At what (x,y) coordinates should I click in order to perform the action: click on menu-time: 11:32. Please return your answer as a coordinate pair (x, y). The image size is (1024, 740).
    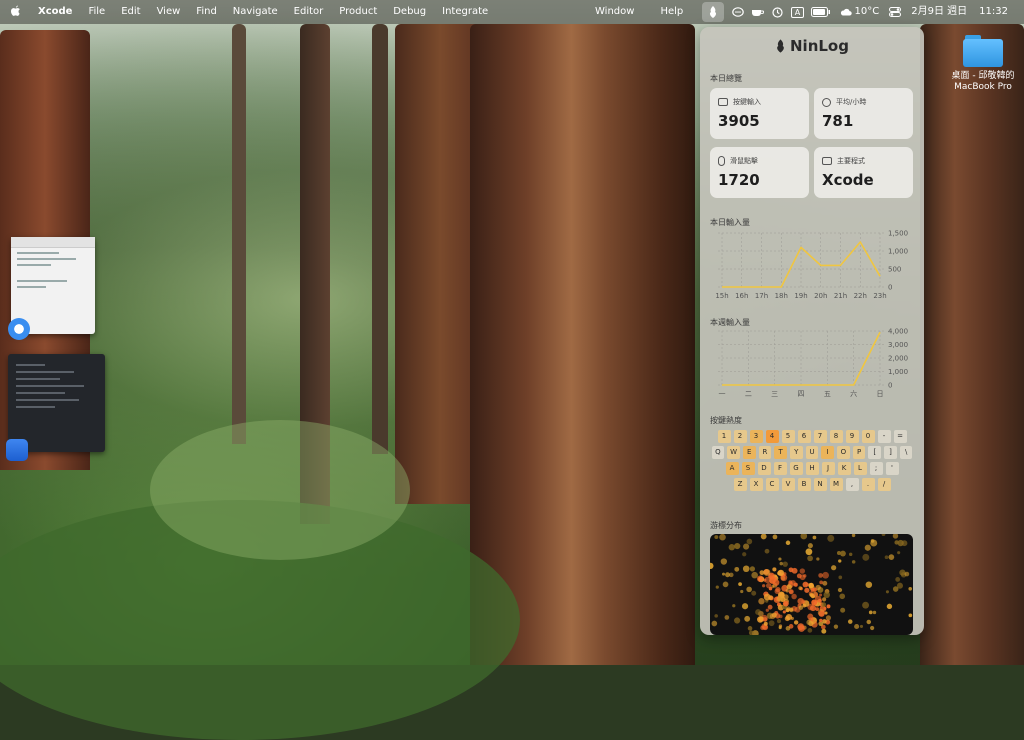
    Looking at the image, I should click on (993, 12).